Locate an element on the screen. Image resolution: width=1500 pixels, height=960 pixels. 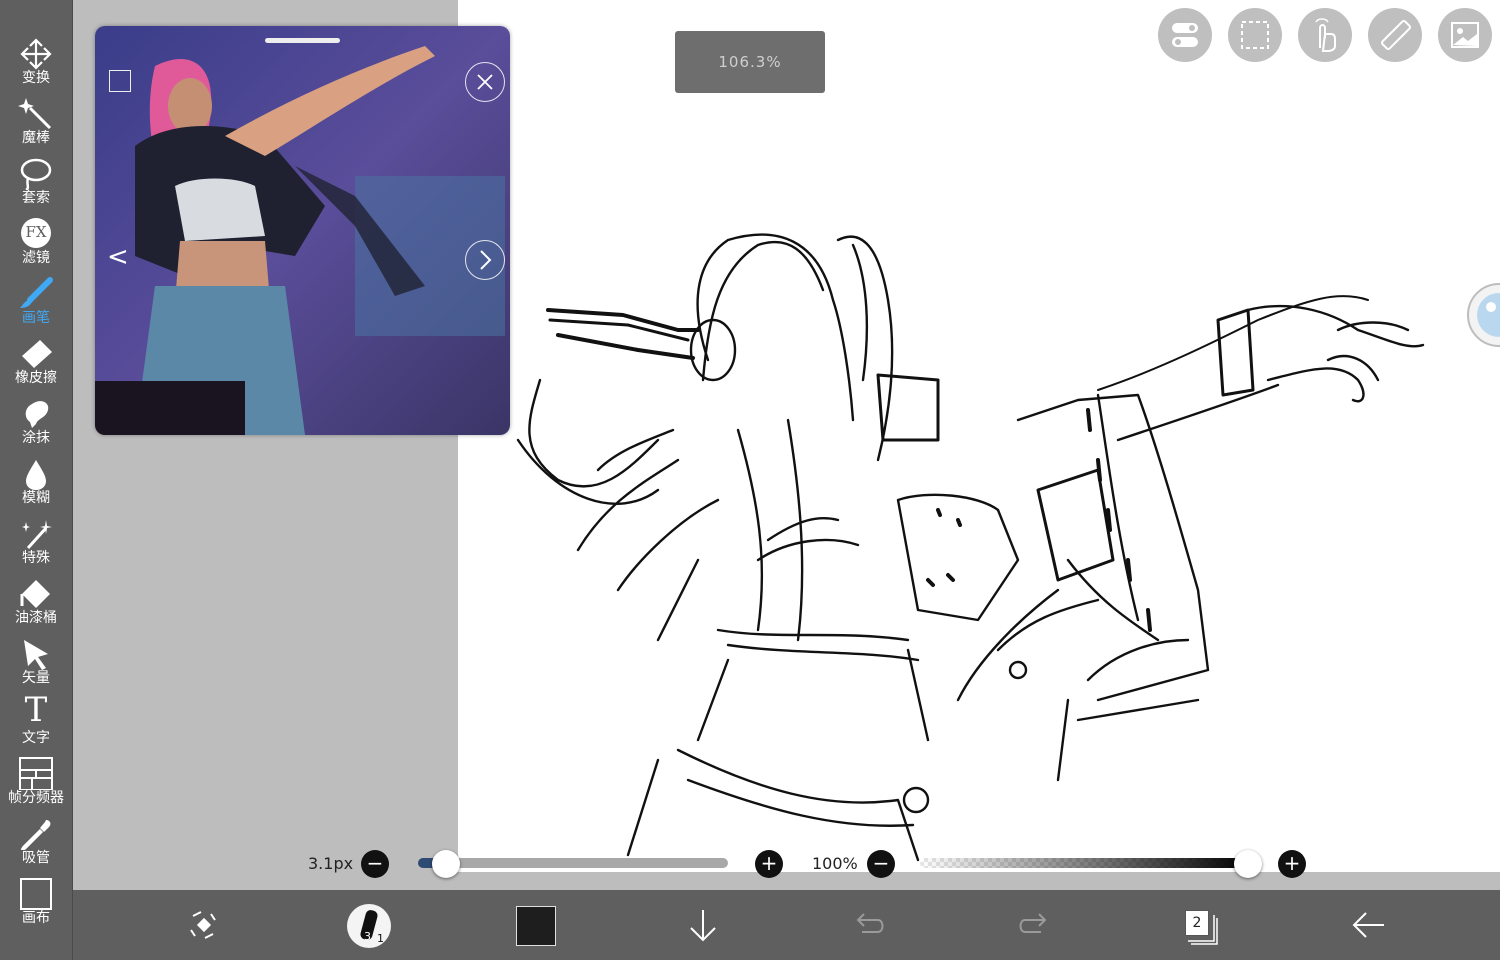
smudge-icon is located at coordinates (37, 414).